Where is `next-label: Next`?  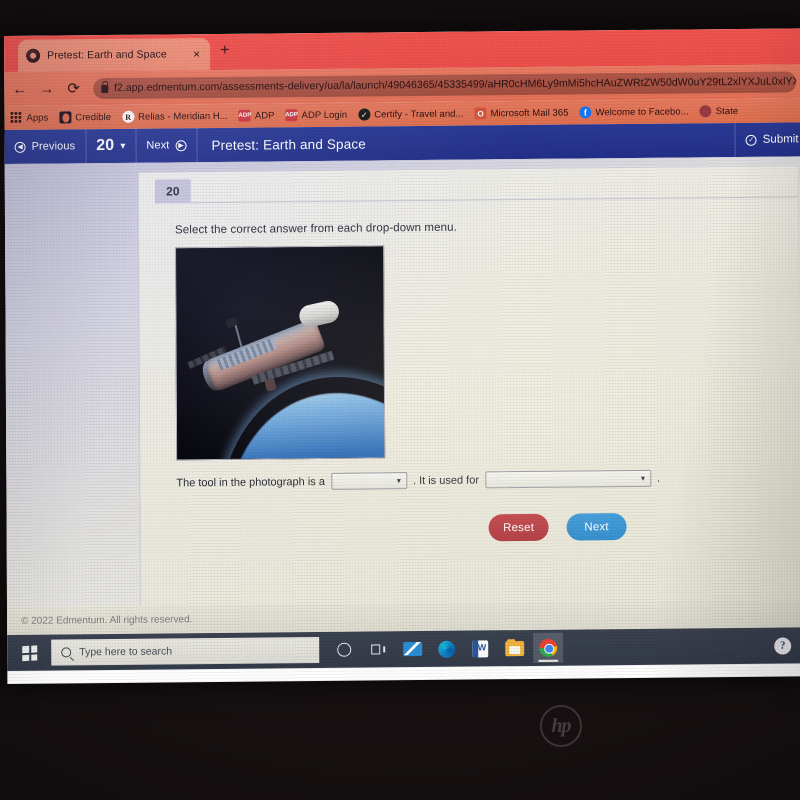 next-label: Next is located at coordinates (158, 145).